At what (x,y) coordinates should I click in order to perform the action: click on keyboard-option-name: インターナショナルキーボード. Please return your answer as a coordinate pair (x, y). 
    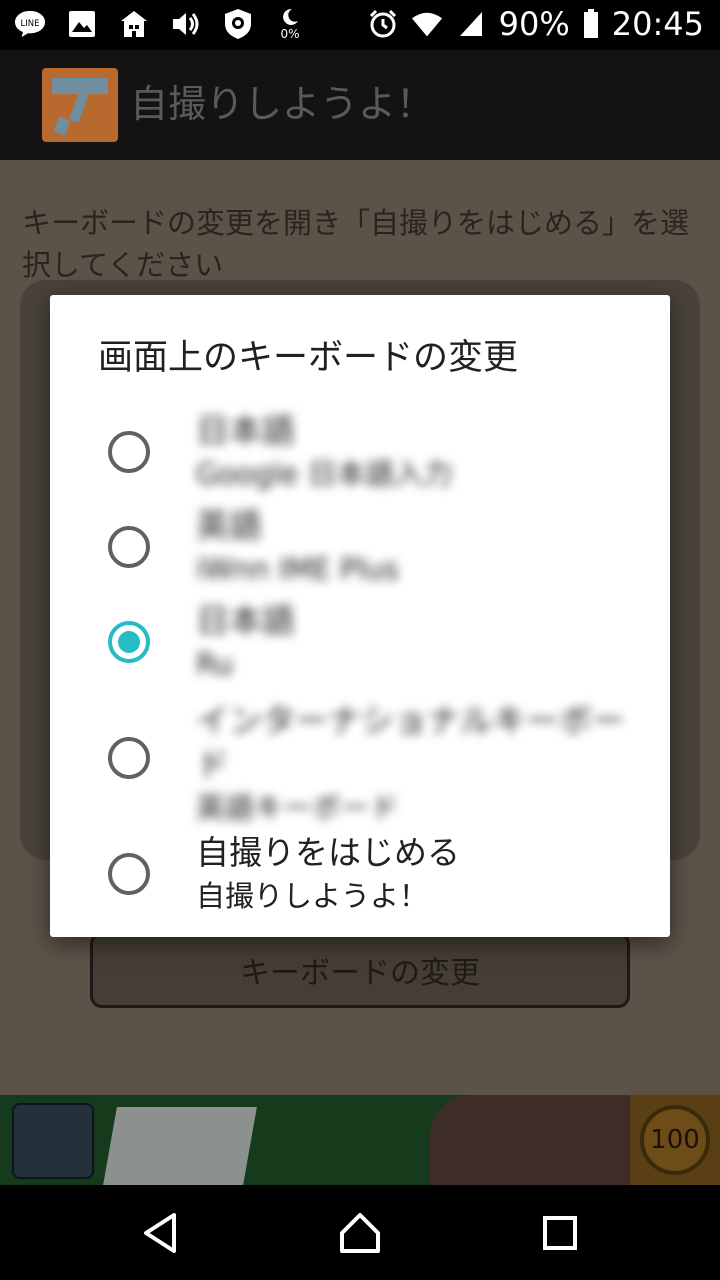
    Looking at the image, I should click on (410, 742).